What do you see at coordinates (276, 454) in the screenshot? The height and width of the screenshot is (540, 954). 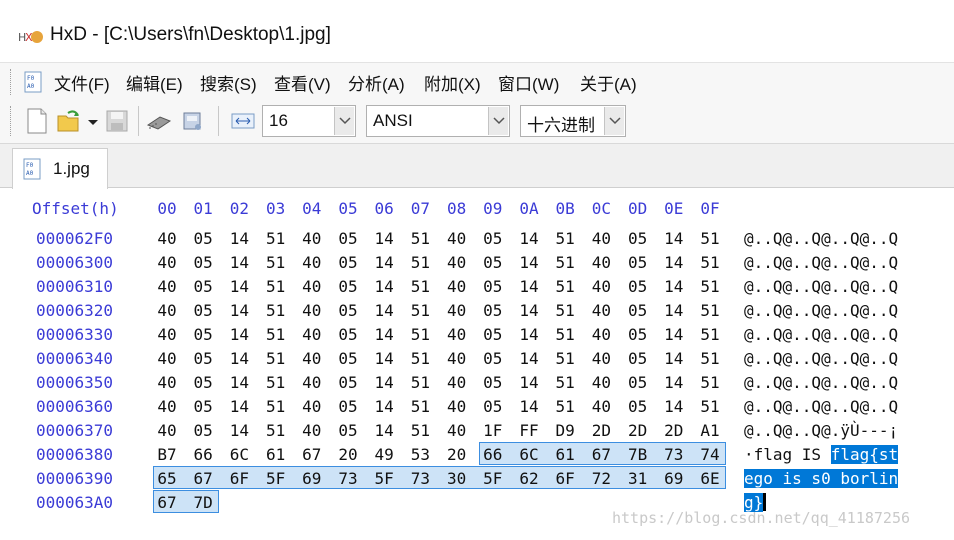 I see `hex-byte: 61` at bounding box center [276, 454].